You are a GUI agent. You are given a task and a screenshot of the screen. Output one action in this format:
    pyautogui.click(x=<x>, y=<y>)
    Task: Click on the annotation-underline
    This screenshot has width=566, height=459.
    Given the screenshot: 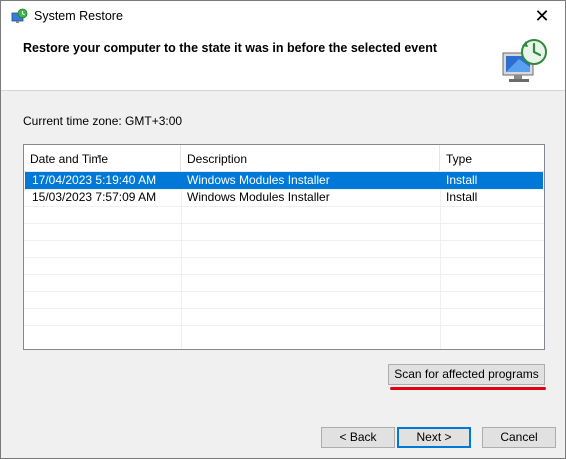 What is the action you would take?
    pyautogui.click(x=468, y=388)
    